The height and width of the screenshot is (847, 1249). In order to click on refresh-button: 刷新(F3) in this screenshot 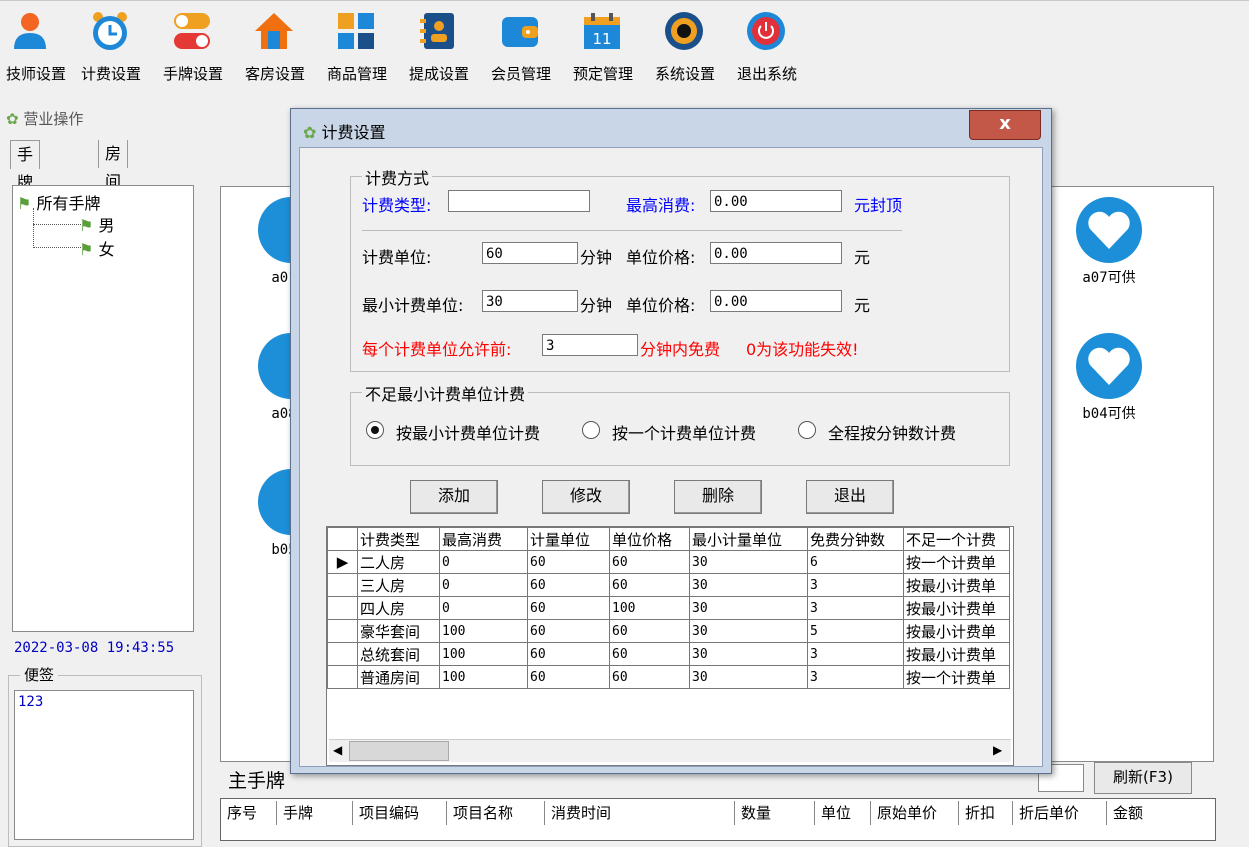, I will do `click(1143, 778)`.